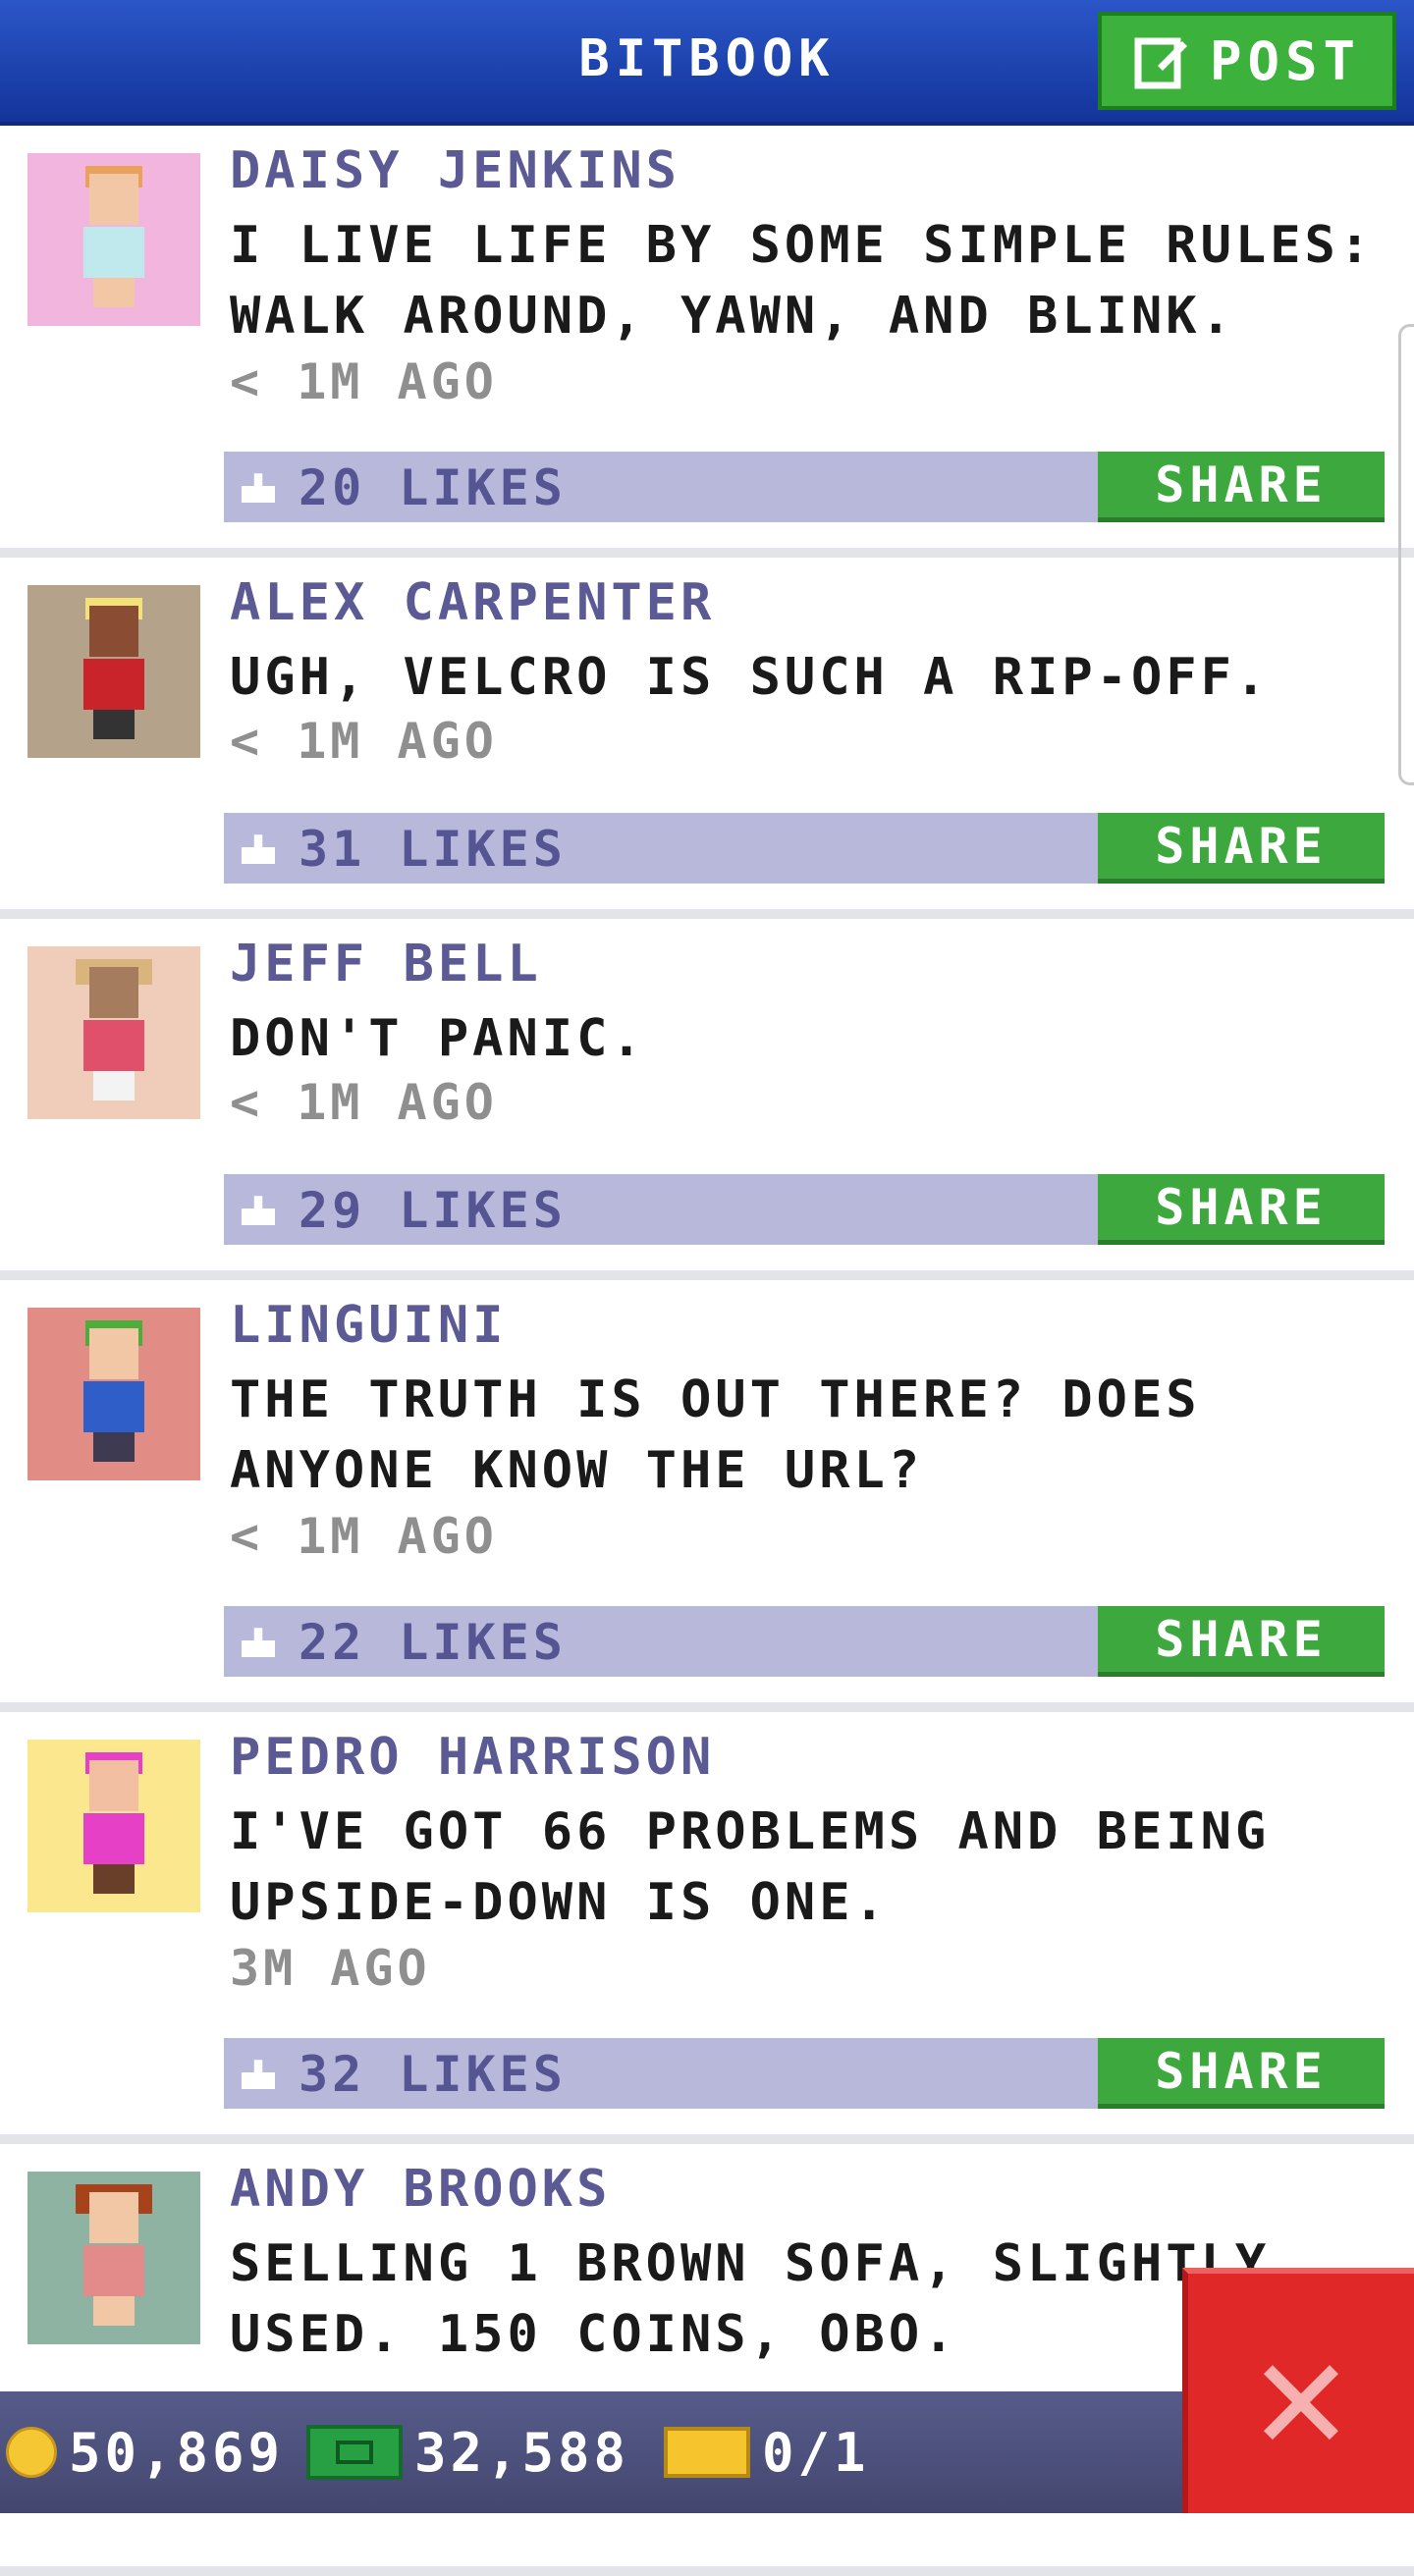 This screenshot has height=2576, width=1414. Describe the element at coordinates (420, 2189) in the screenshot. I see `post-author: ANDY BROOKS` at that location.